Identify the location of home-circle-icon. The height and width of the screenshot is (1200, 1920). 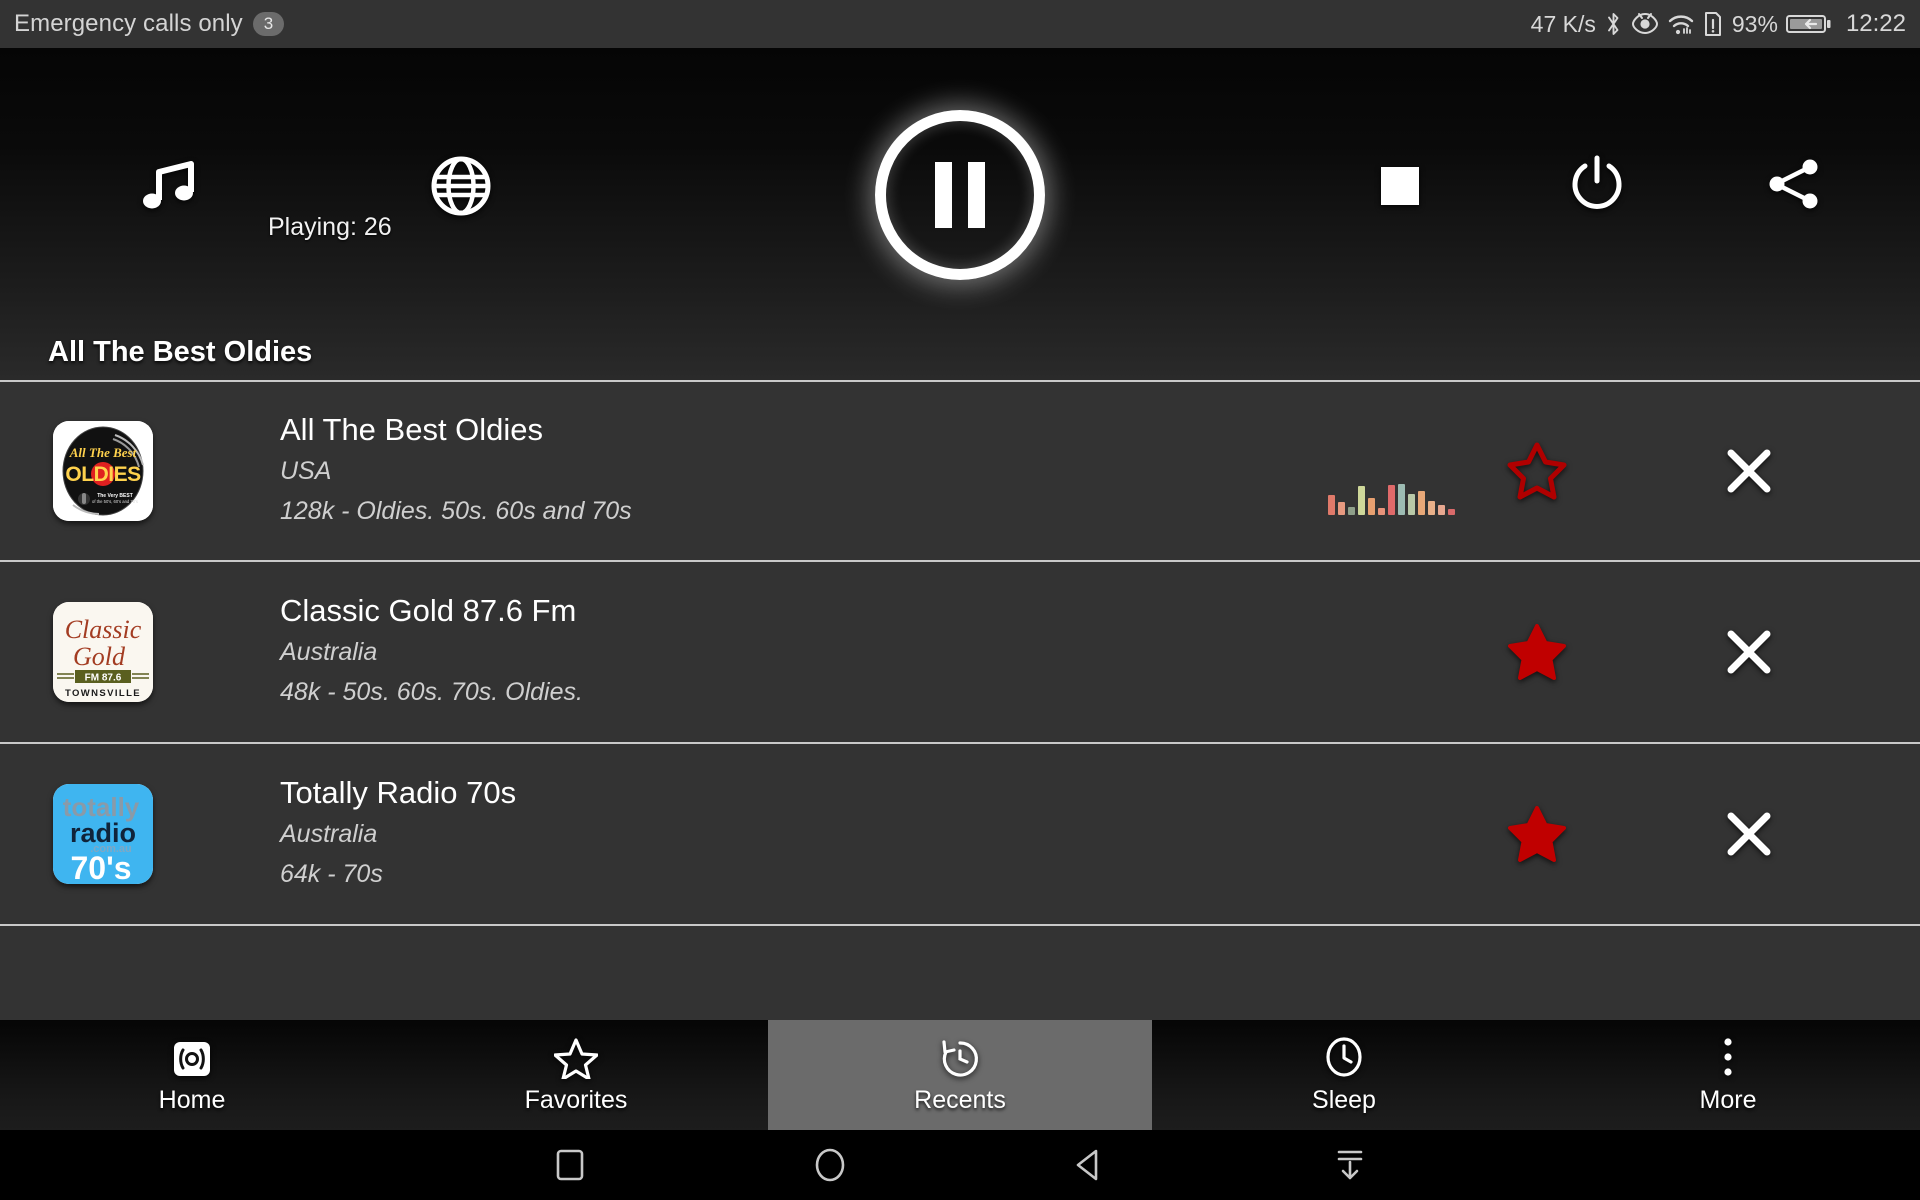
(830, 1165).